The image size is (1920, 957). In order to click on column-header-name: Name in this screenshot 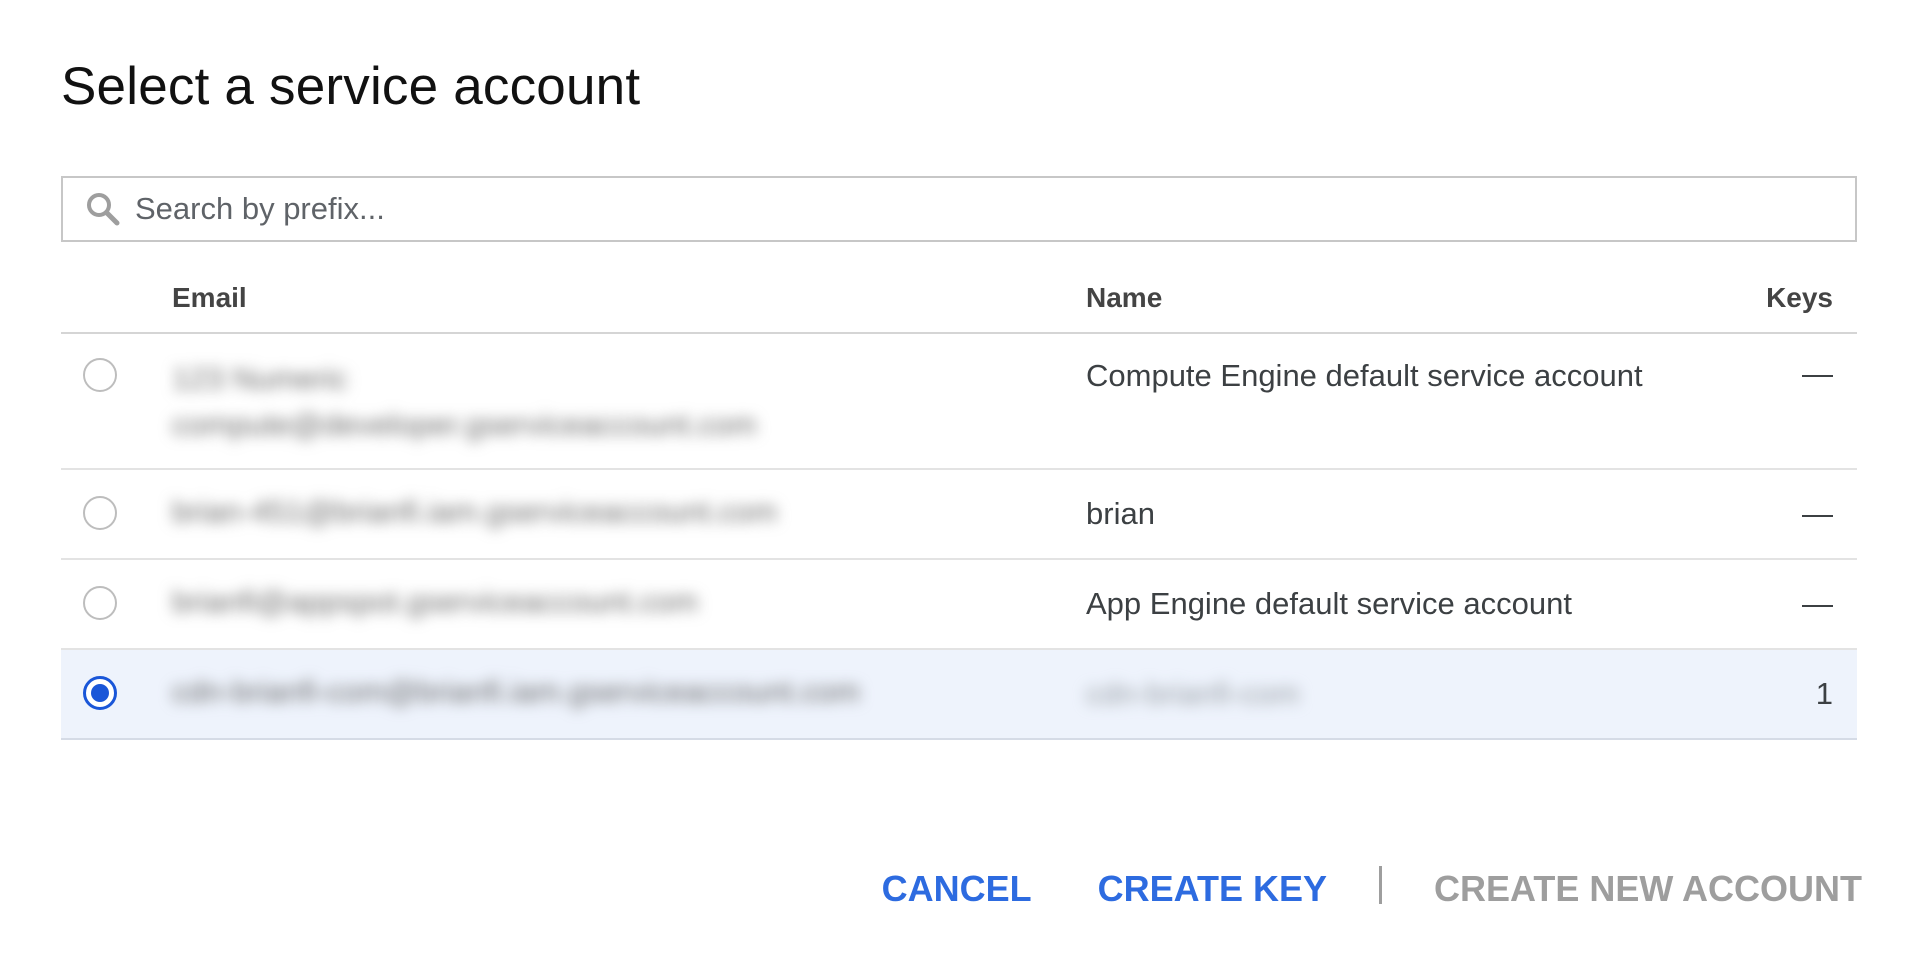, I will do `click(1124, 297)`.